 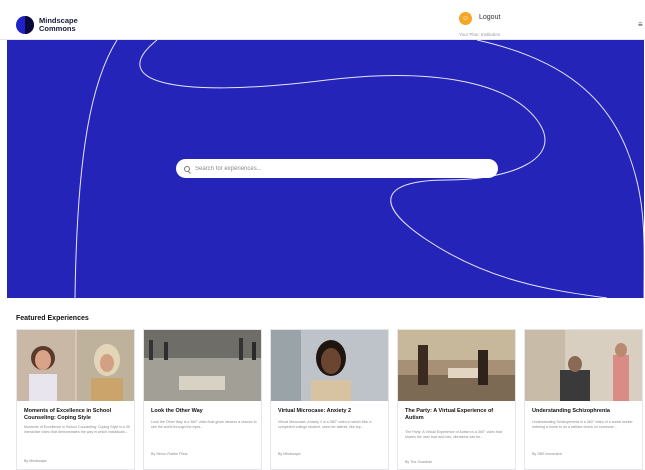 I want to click on logo-text: Mindscape Commons, so click(x=58, y=25).